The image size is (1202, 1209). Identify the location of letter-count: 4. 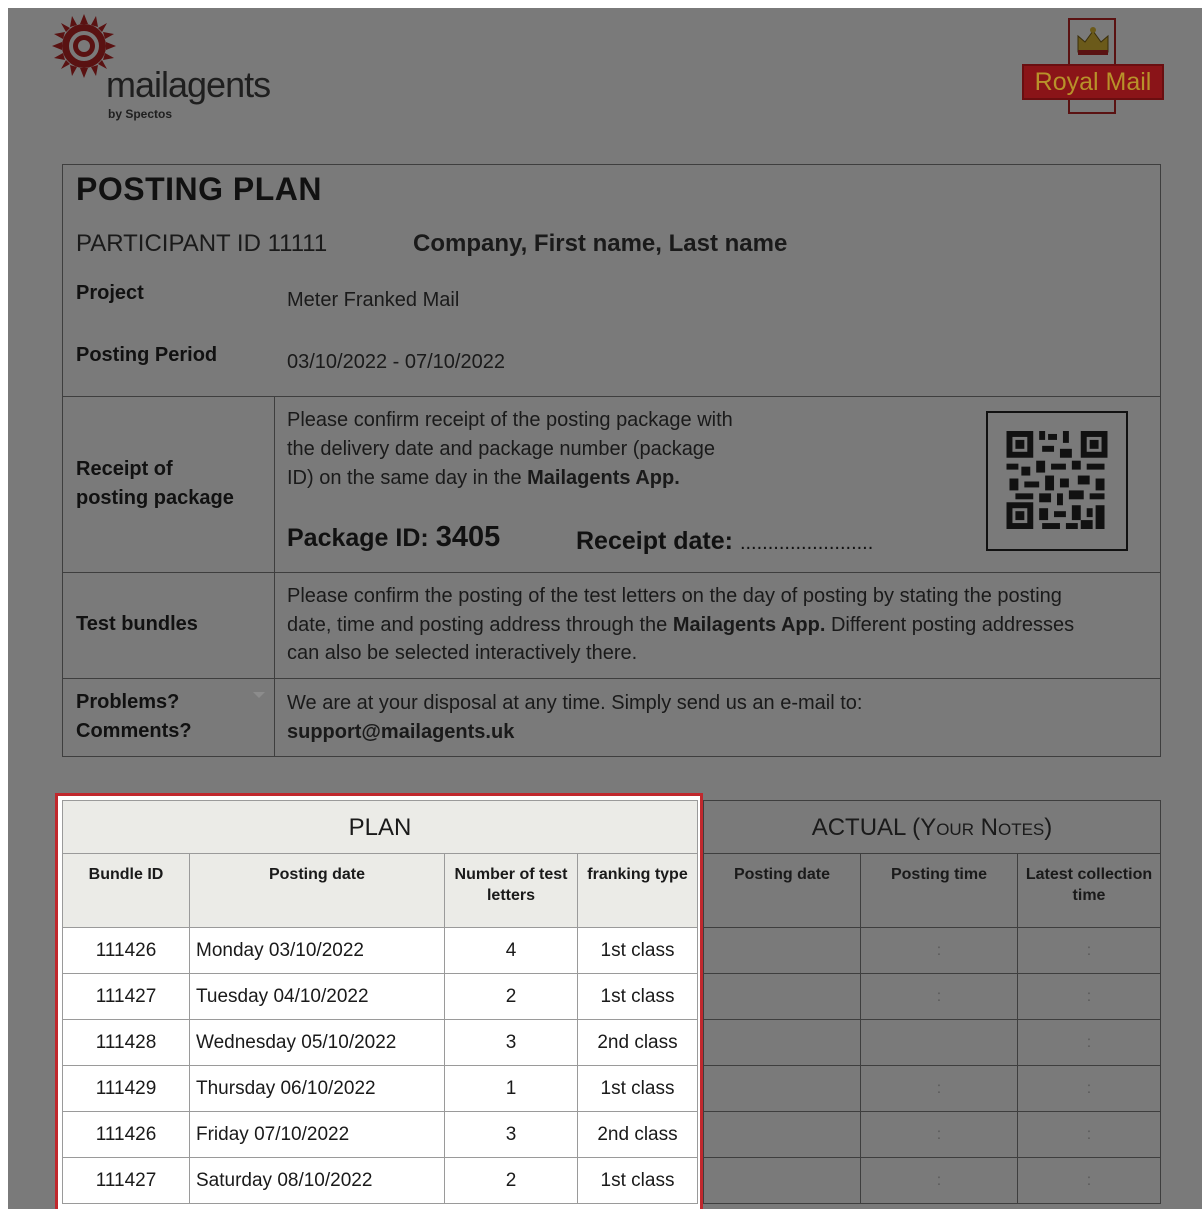
(511, 950).